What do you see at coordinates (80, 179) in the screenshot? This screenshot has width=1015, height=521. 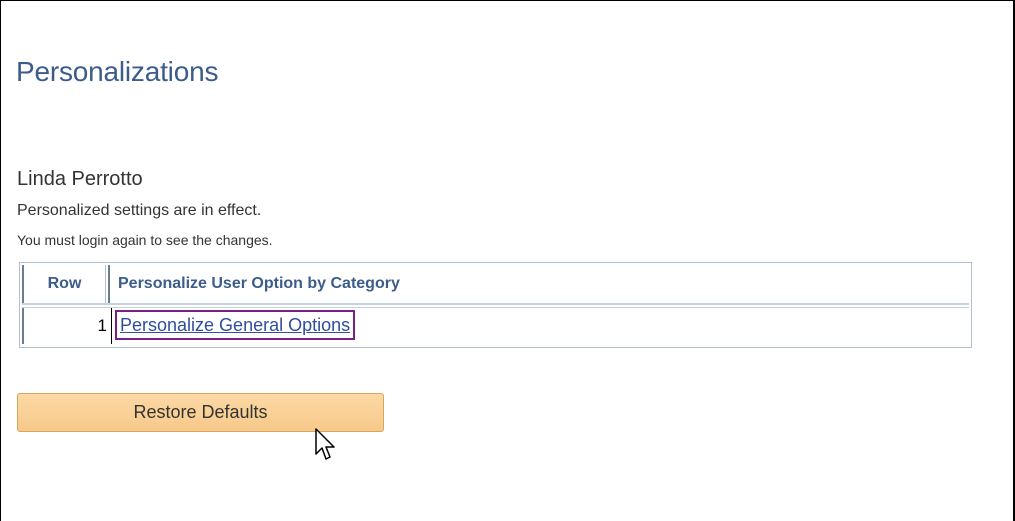 I see `user-name: Linda Perrotto` at bounding box center [80, 179].